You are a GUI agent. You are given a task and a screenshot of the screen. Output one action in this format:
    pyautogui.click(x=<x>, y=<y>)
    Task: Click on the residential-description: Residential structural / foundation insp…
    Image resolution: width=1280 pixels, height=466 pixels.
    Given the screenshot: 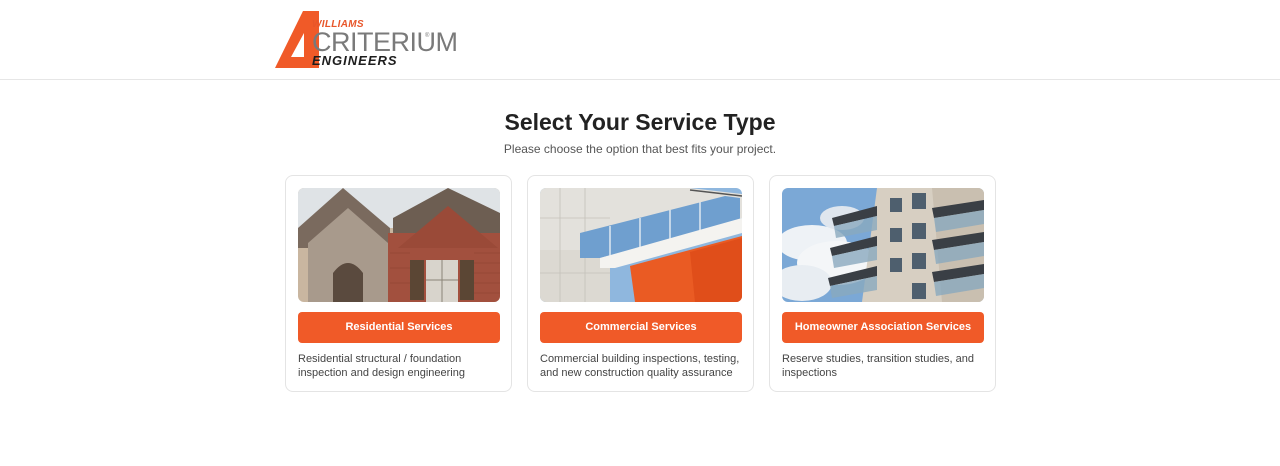 What is the action you would take?
    pyautogui.click(x=381, y=366)
    